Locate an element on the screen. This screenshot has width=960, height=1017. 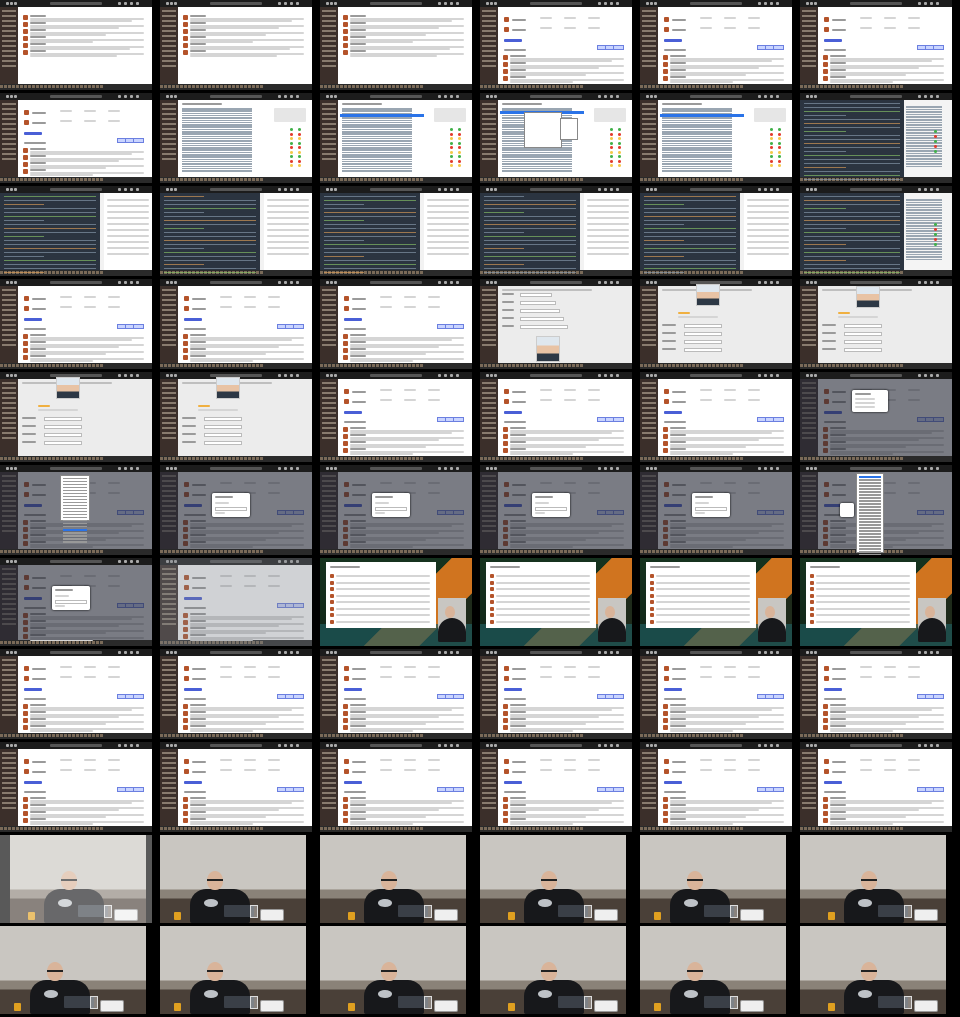
field-label is located at coordinates (669, 333).